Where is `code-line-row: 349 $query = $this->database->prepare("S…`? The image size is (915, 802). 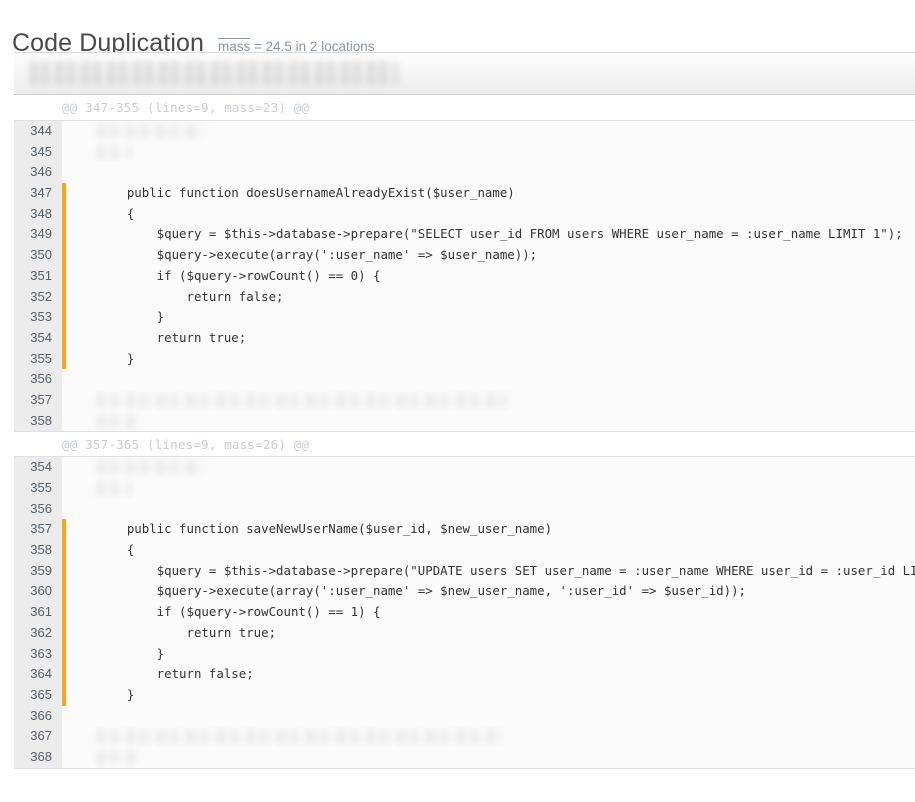 code-line-row: 349 $query = $this->database->prepare("S… is located at coordinates (464, 235).